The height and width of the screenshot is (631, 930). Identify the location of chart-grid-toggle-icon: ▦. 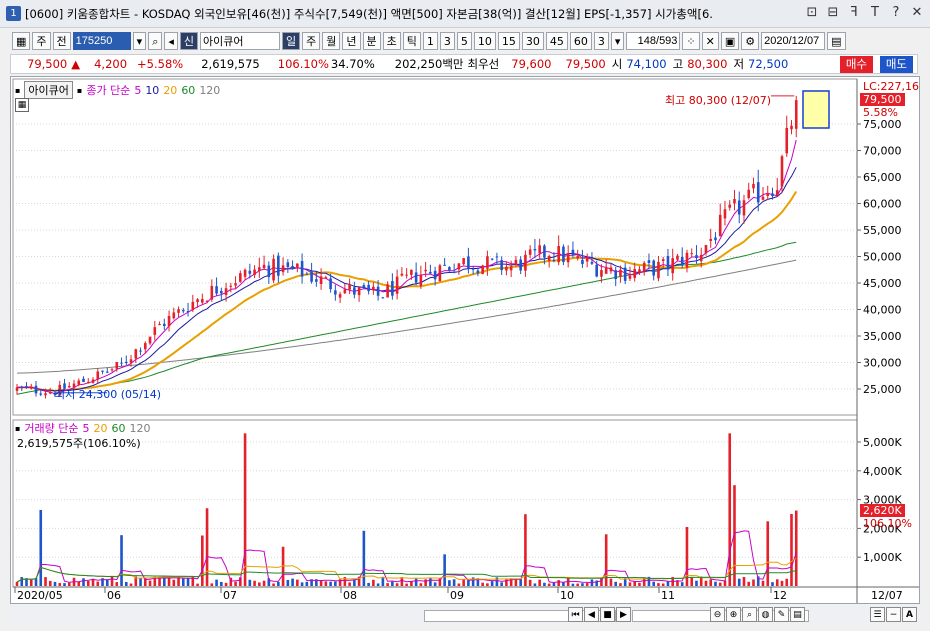
(22, 105).